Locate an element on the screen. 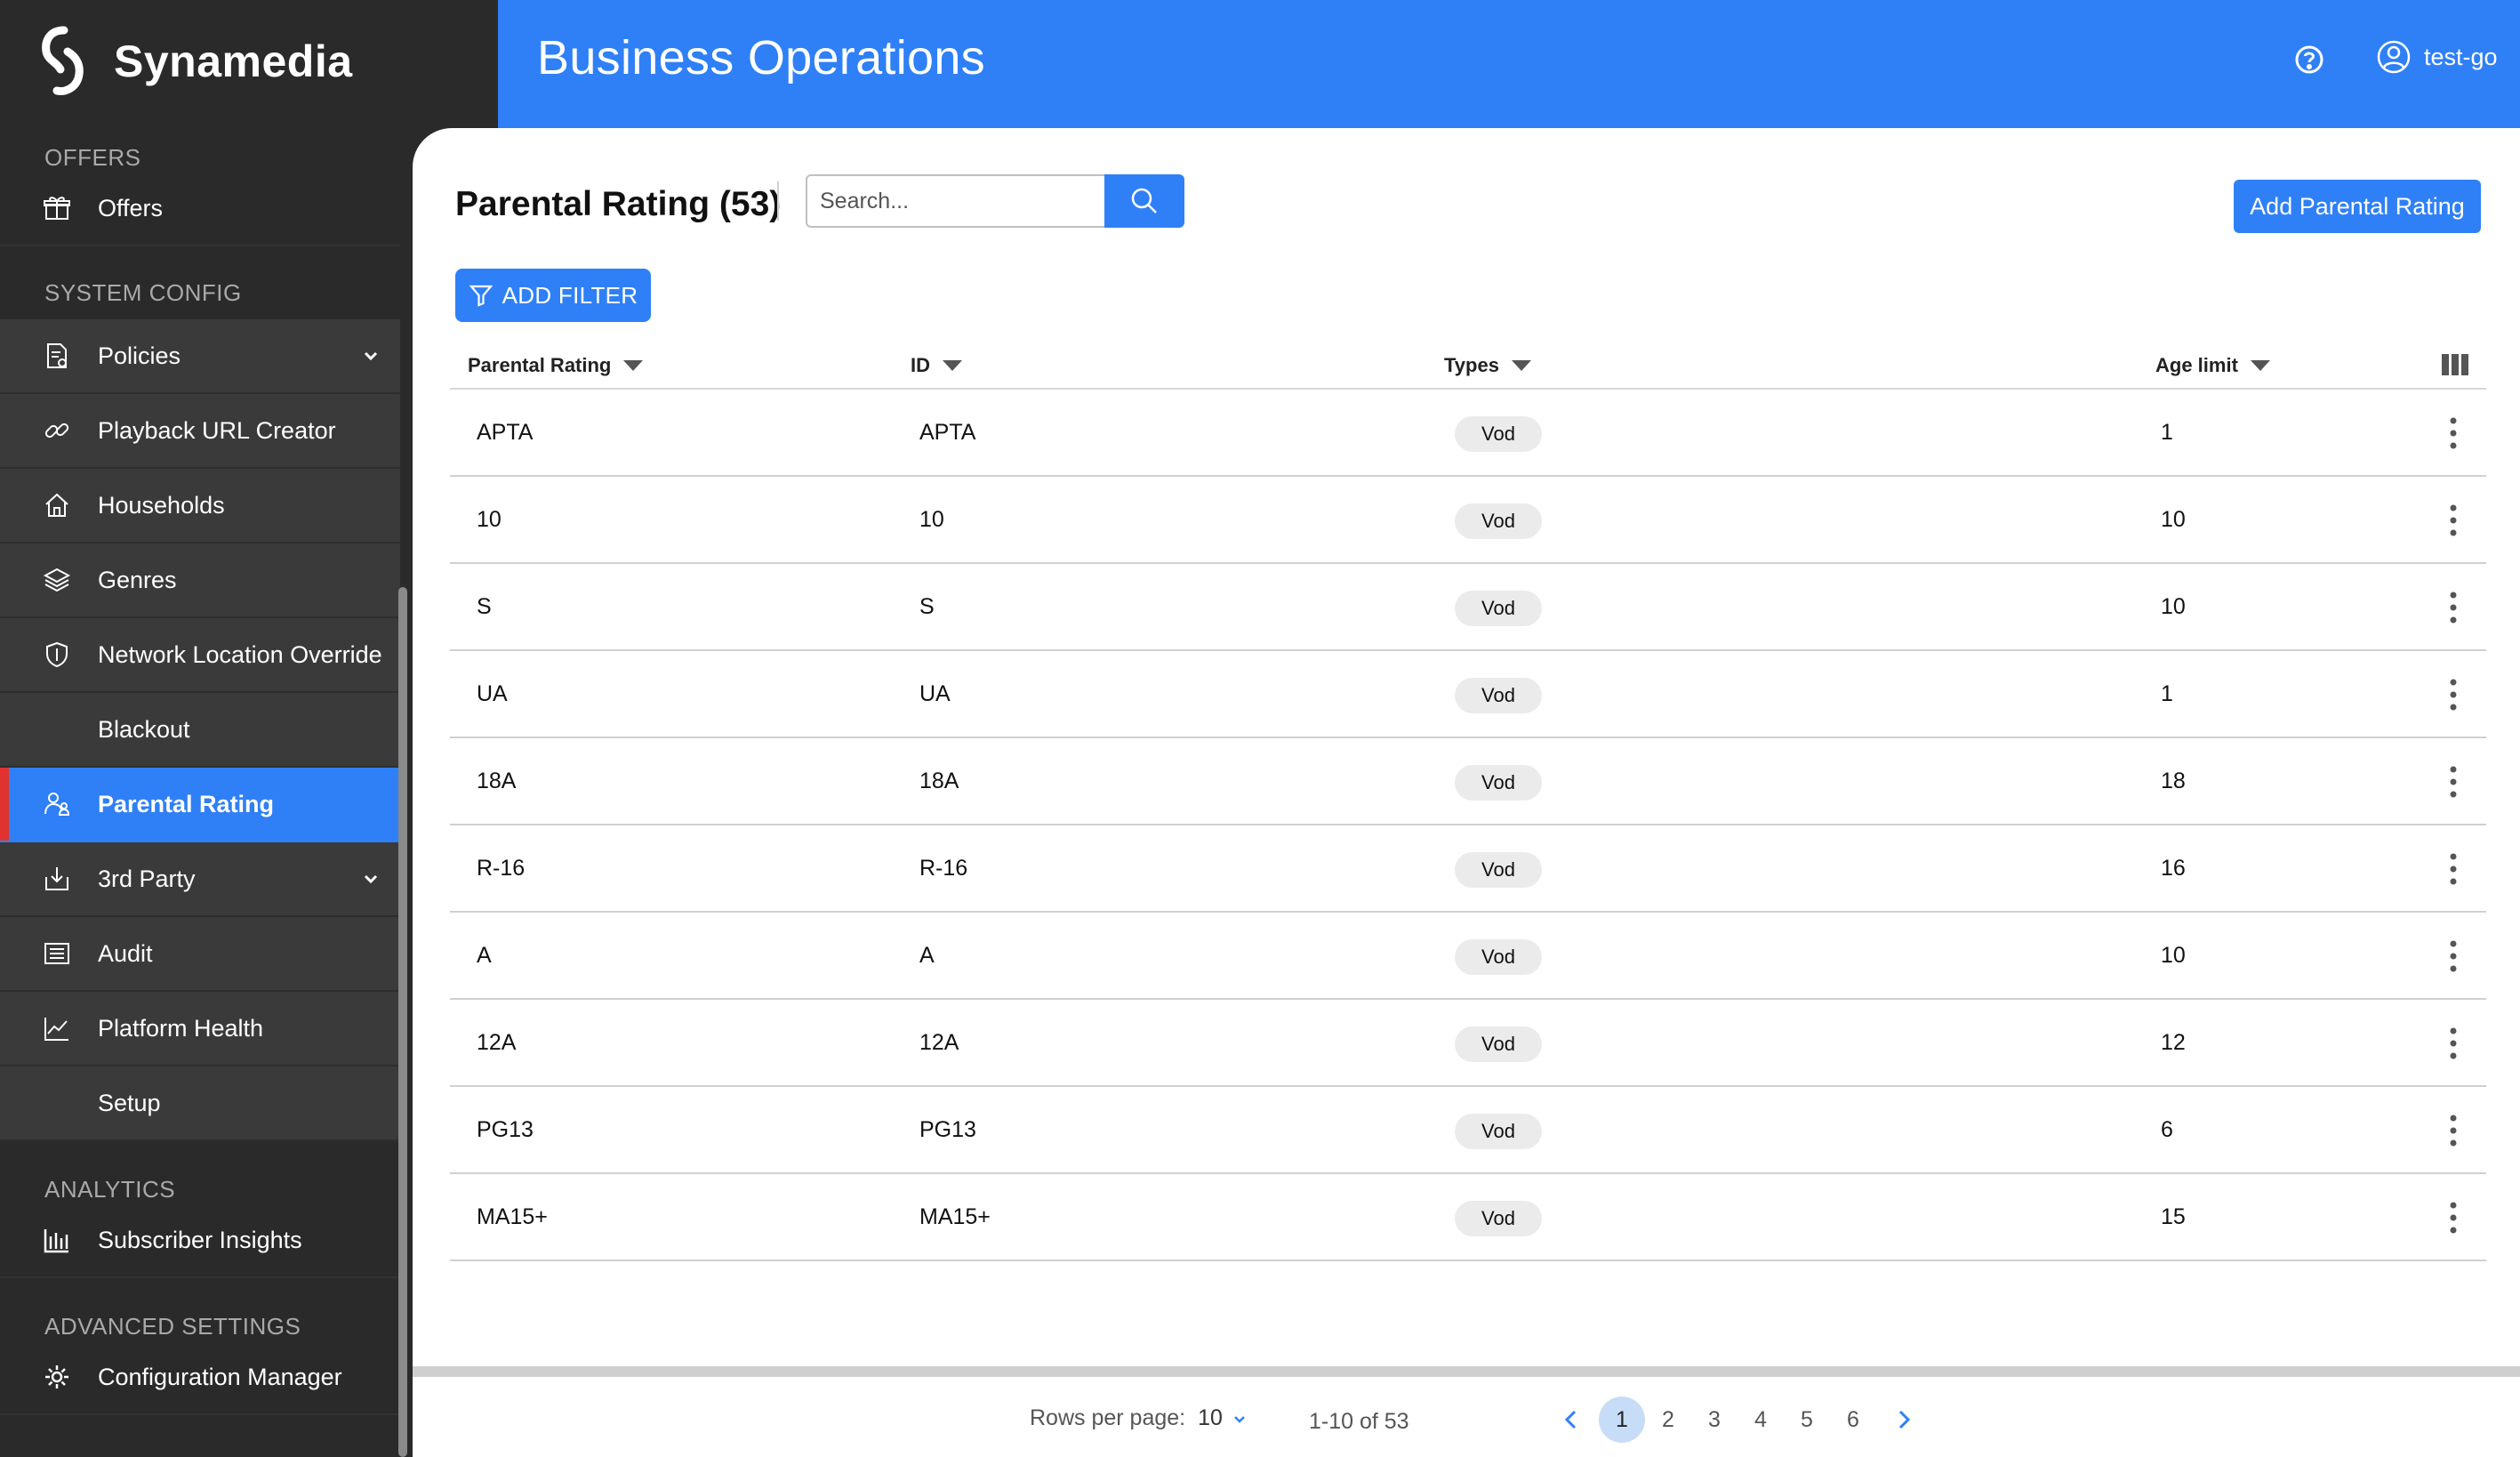 This screenshot has width=2520, height=1457. table-row: APTA APTA Vod 1 is located at coordinates (1468, 433).